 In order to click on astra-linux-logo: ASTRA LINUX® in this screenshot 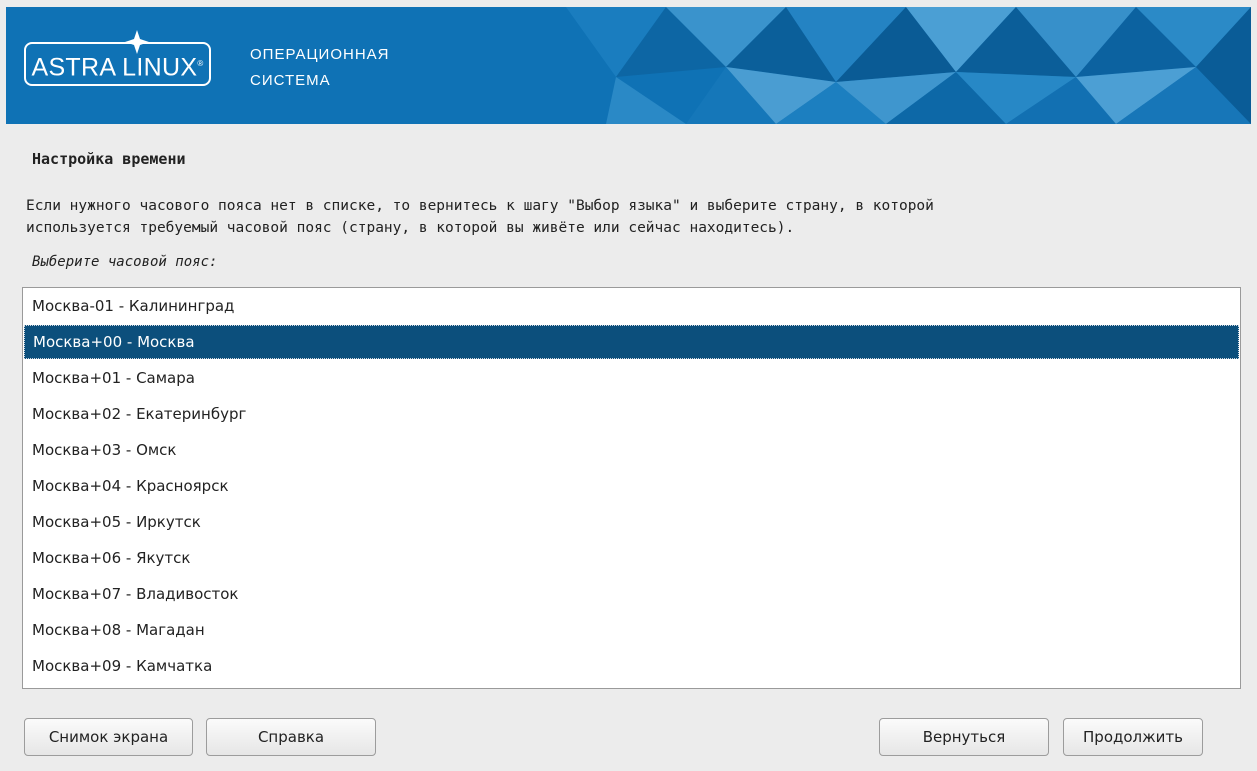, I will do `click(117, 58)`.